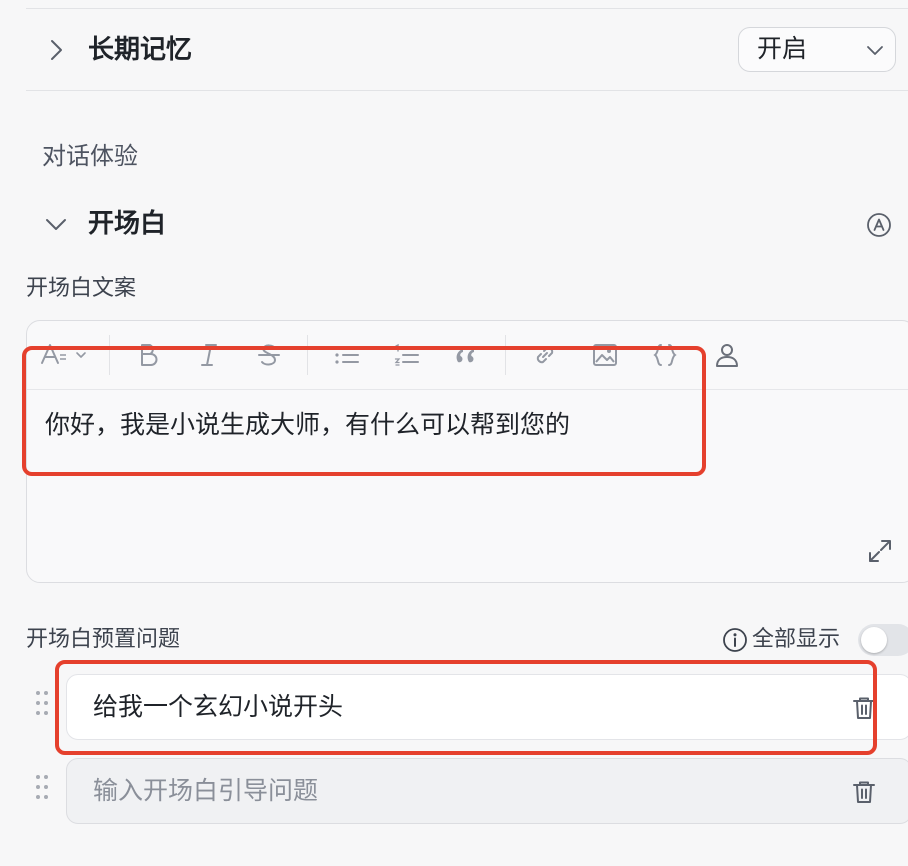 This screenshot has width=908, height=866. What do you see at coordinates (467, 8) in the screenshot?
I see `top-divider` at bounding box center [467, 8].